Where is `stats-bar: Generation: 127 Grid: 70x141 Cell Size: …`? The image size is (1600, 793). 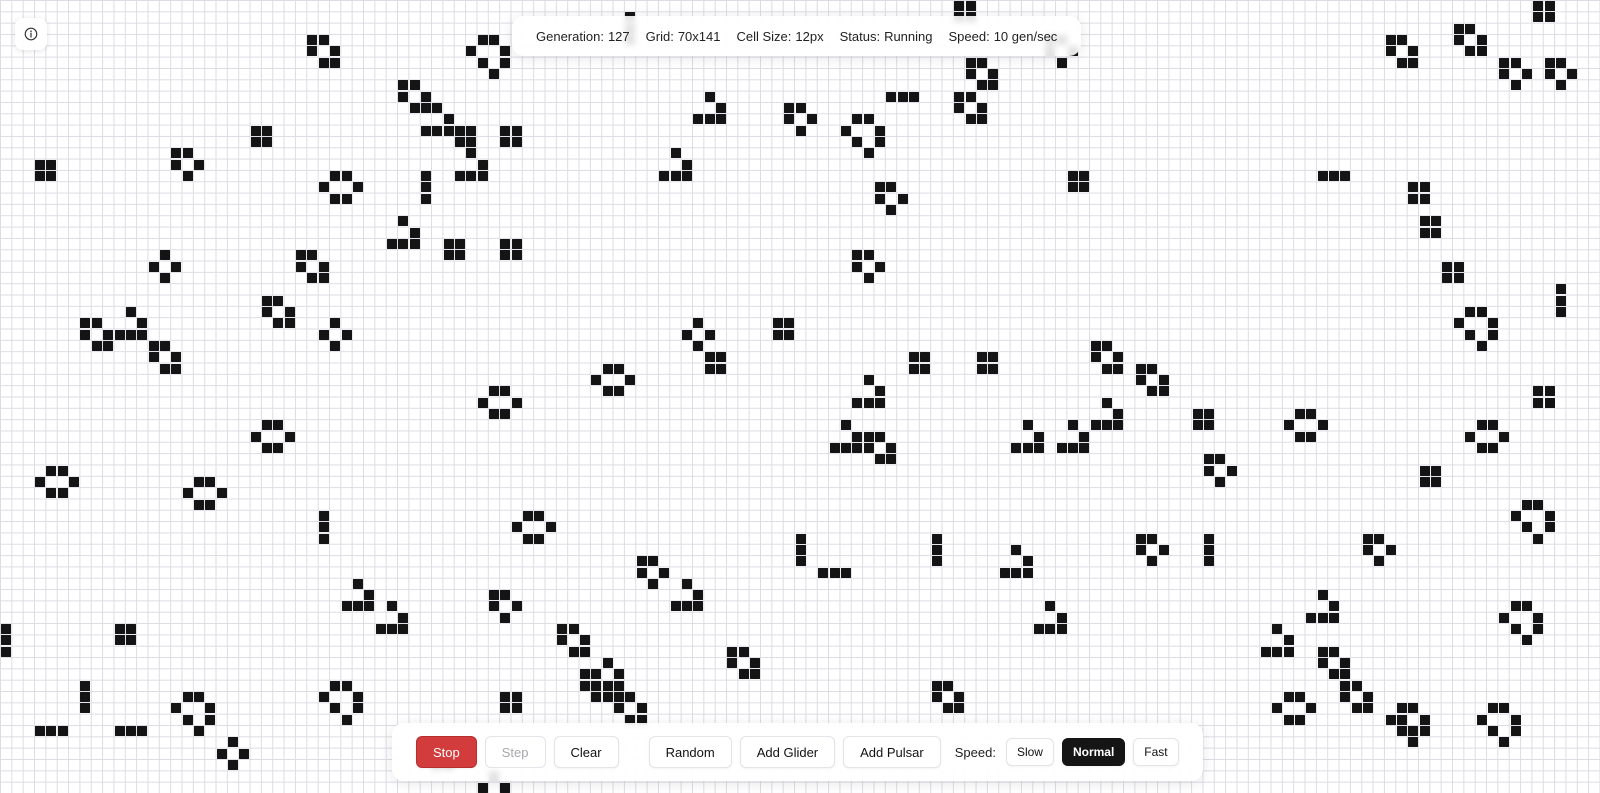 stats-bar: Generation: 127 Grid: 70x141 Cell Size: … is located at coordinates (797, 36).